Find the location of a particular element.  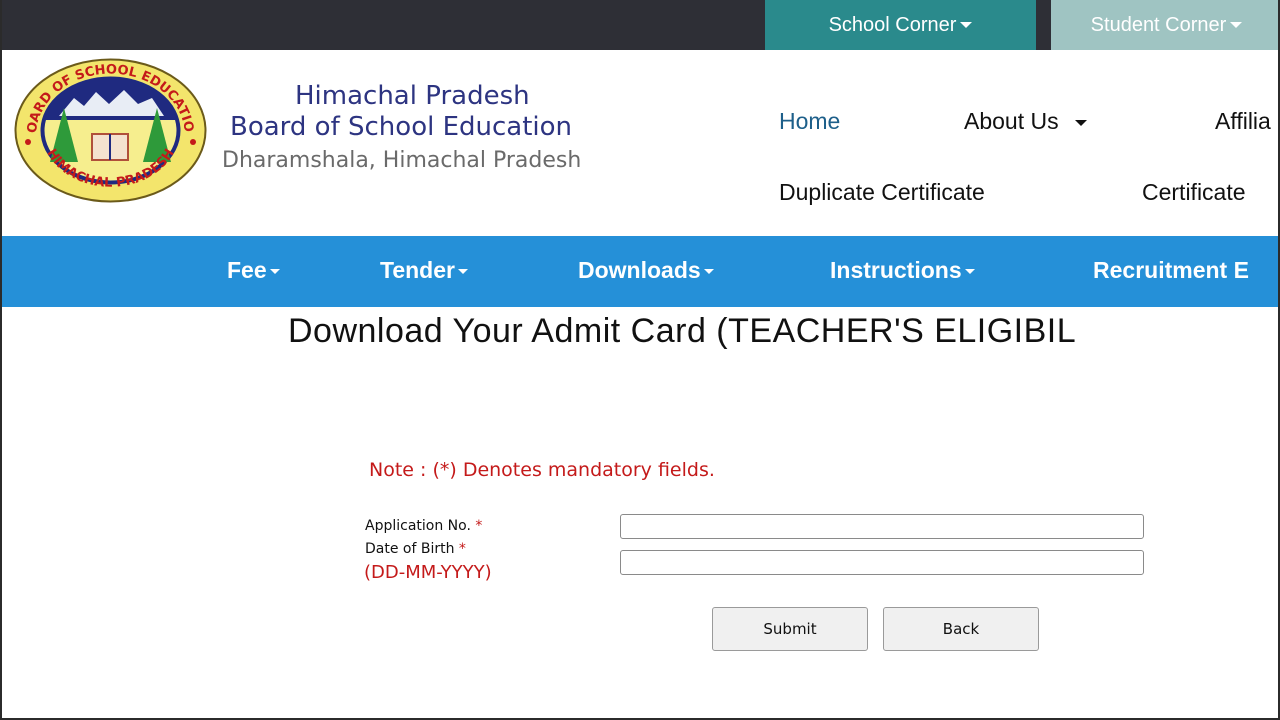

student-corner-label: Student Corner is located at coordinates (1158, 24).